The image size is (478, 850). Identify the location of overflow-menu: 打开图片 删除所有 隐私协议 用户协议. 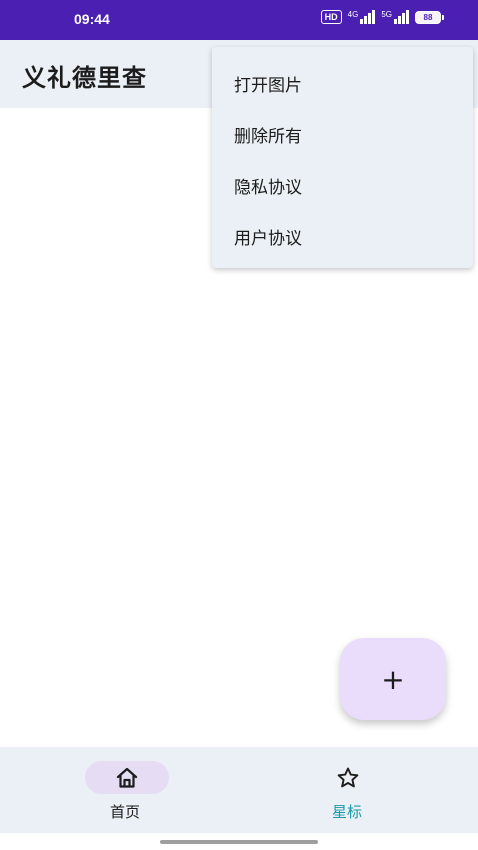
(342, 157).